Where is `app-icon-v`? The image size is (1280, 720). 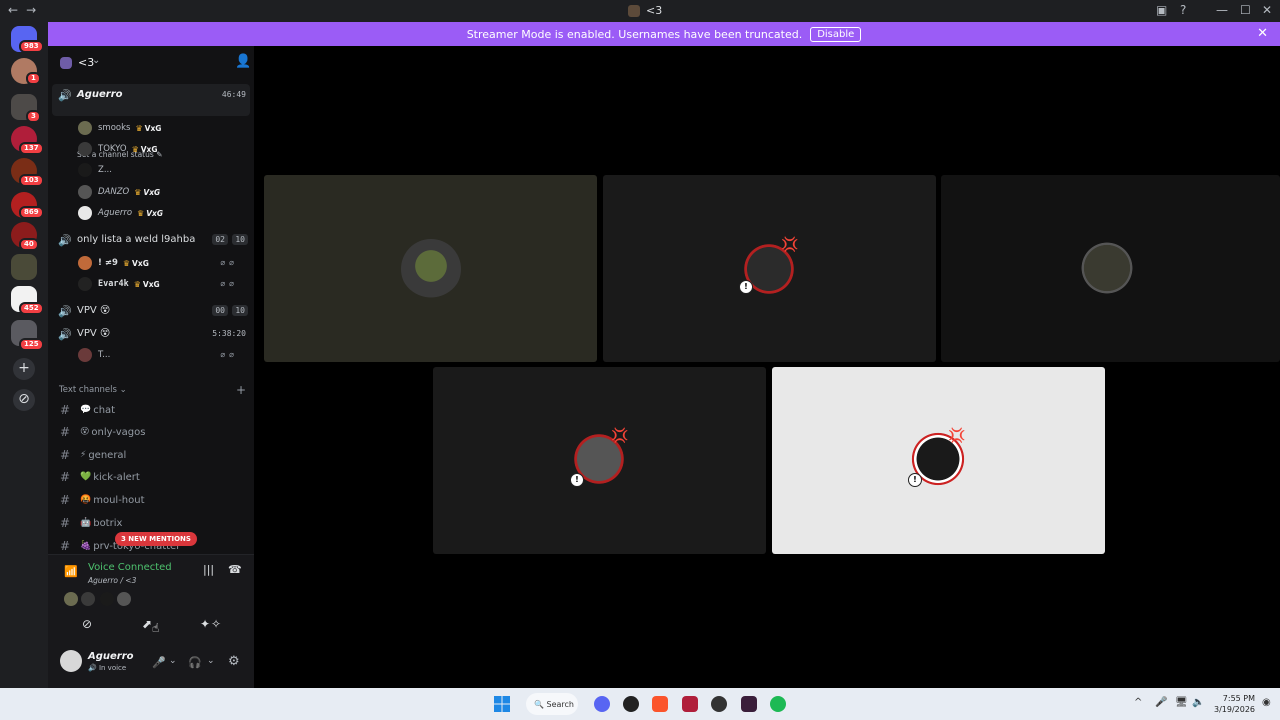
app-icon-v is located at coordinates (749, 704).